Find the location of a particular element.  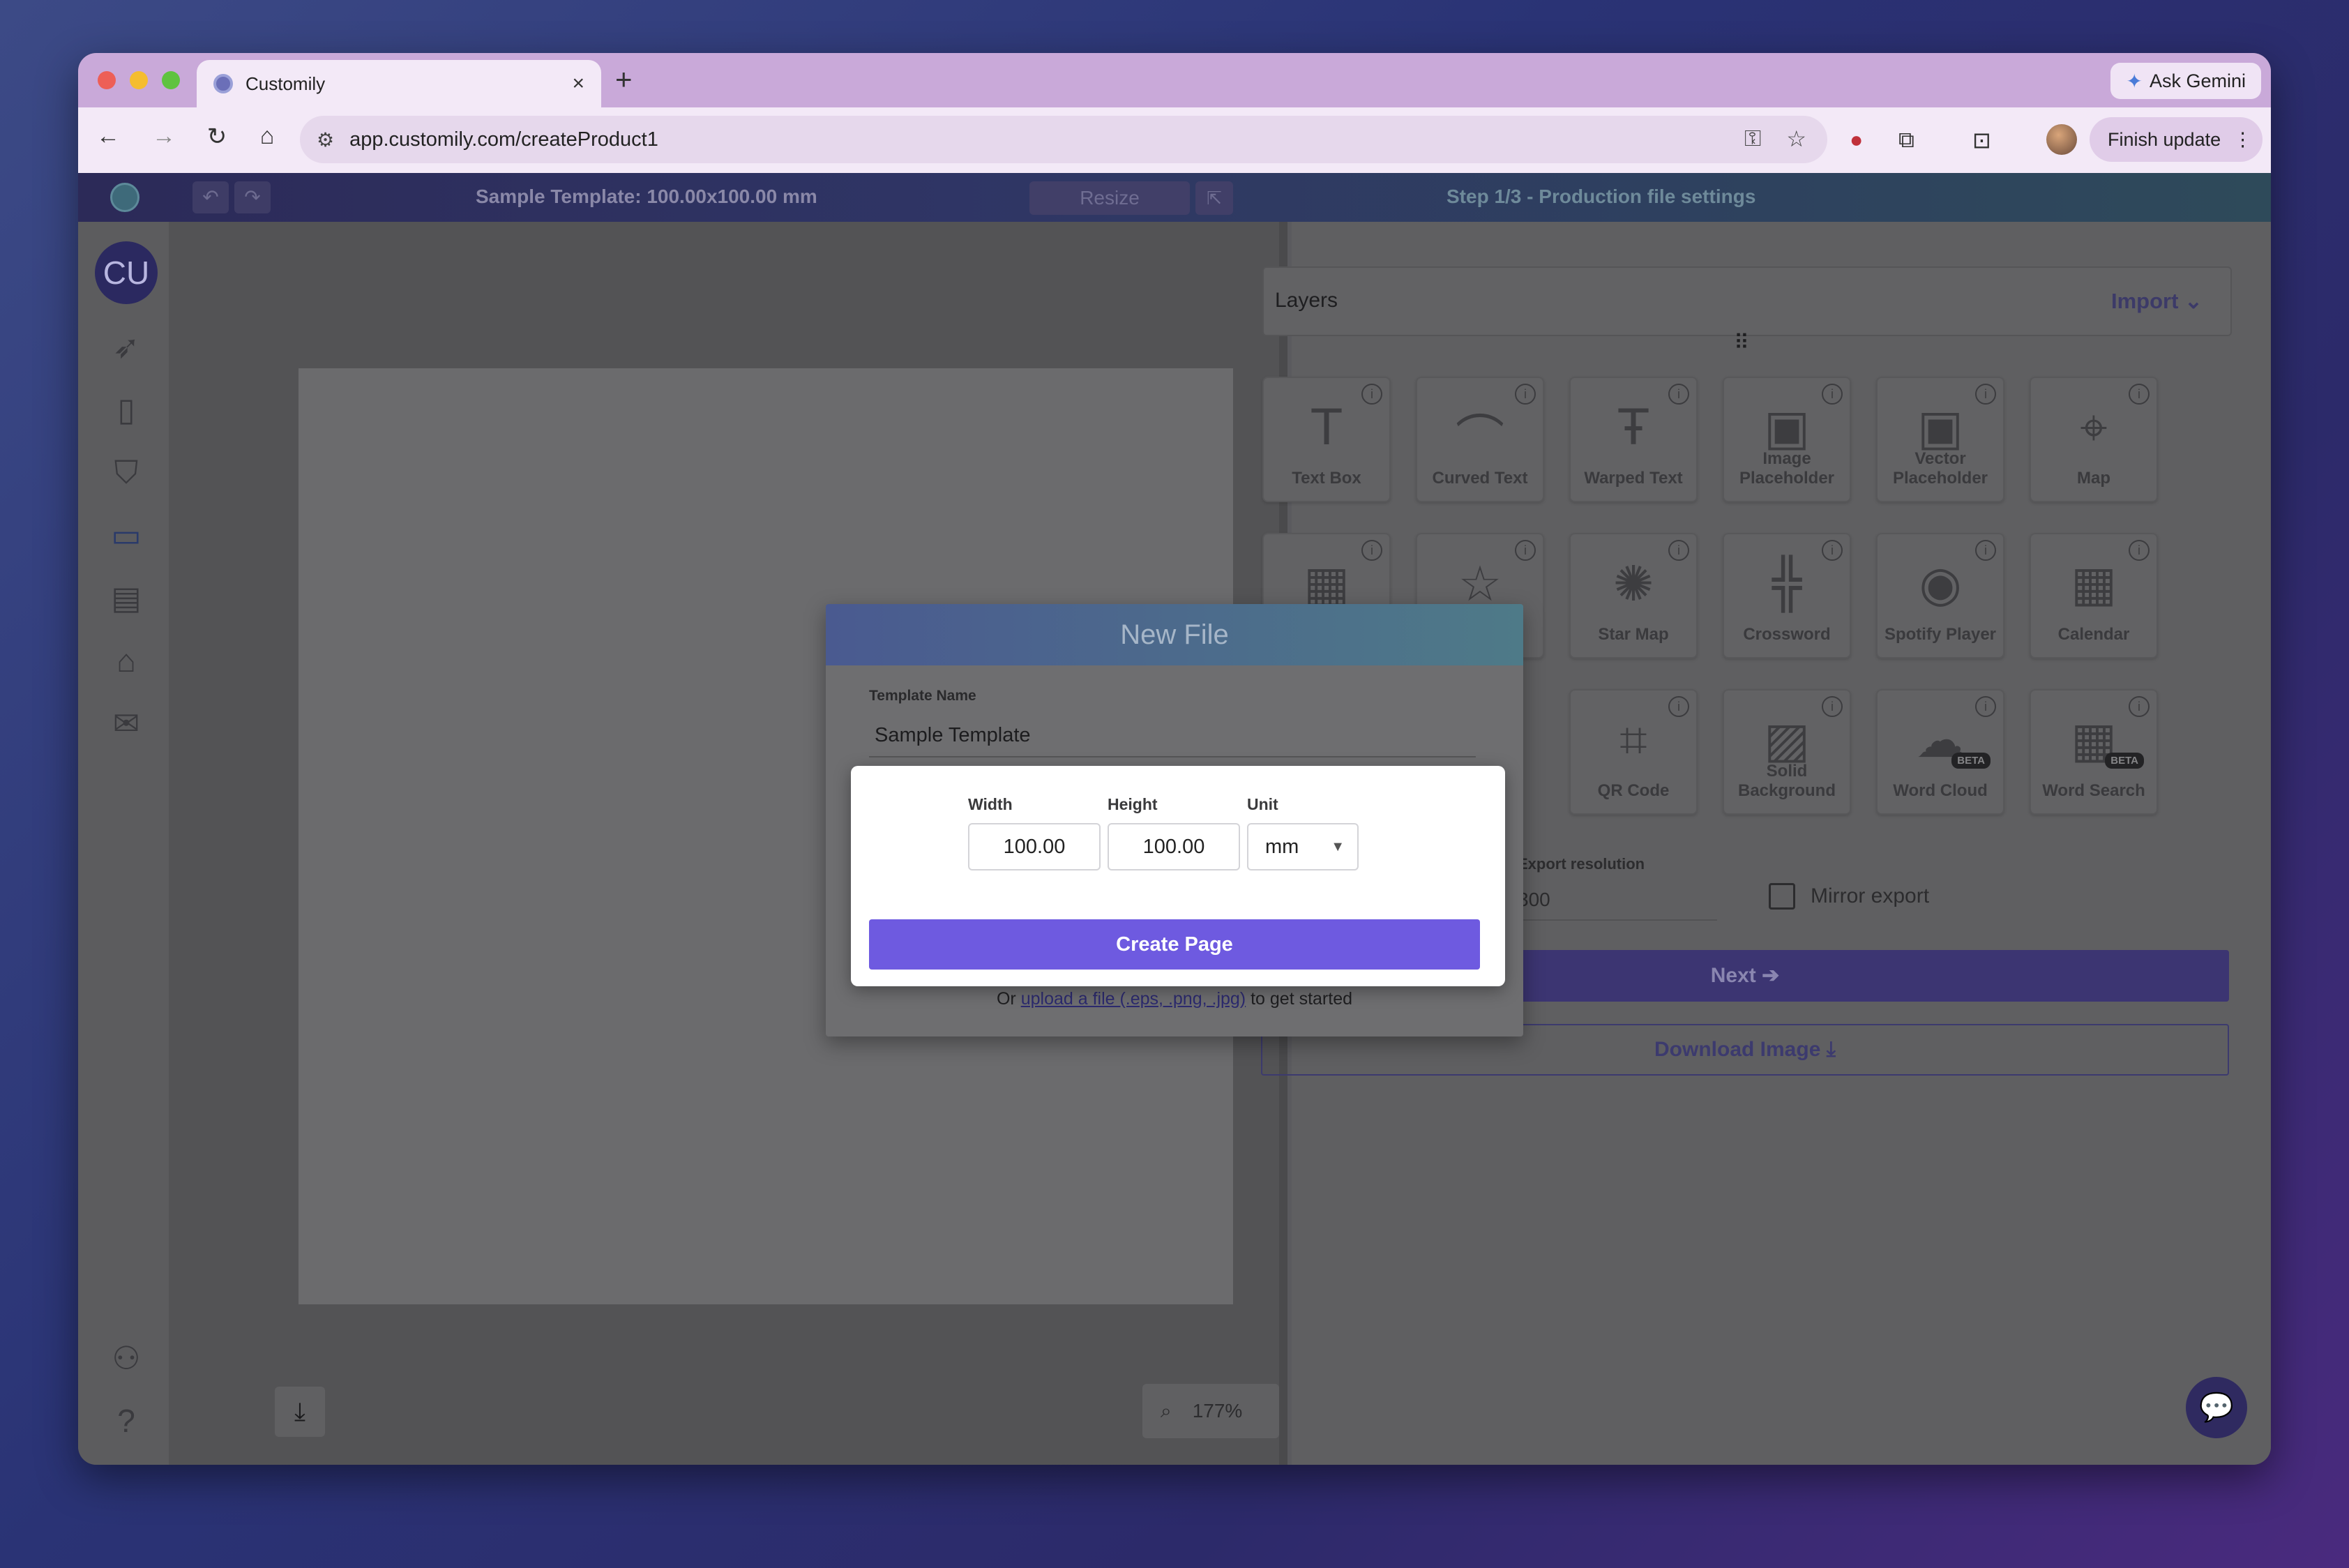

text-box-icon: T is located at coordinates (1326, 427).